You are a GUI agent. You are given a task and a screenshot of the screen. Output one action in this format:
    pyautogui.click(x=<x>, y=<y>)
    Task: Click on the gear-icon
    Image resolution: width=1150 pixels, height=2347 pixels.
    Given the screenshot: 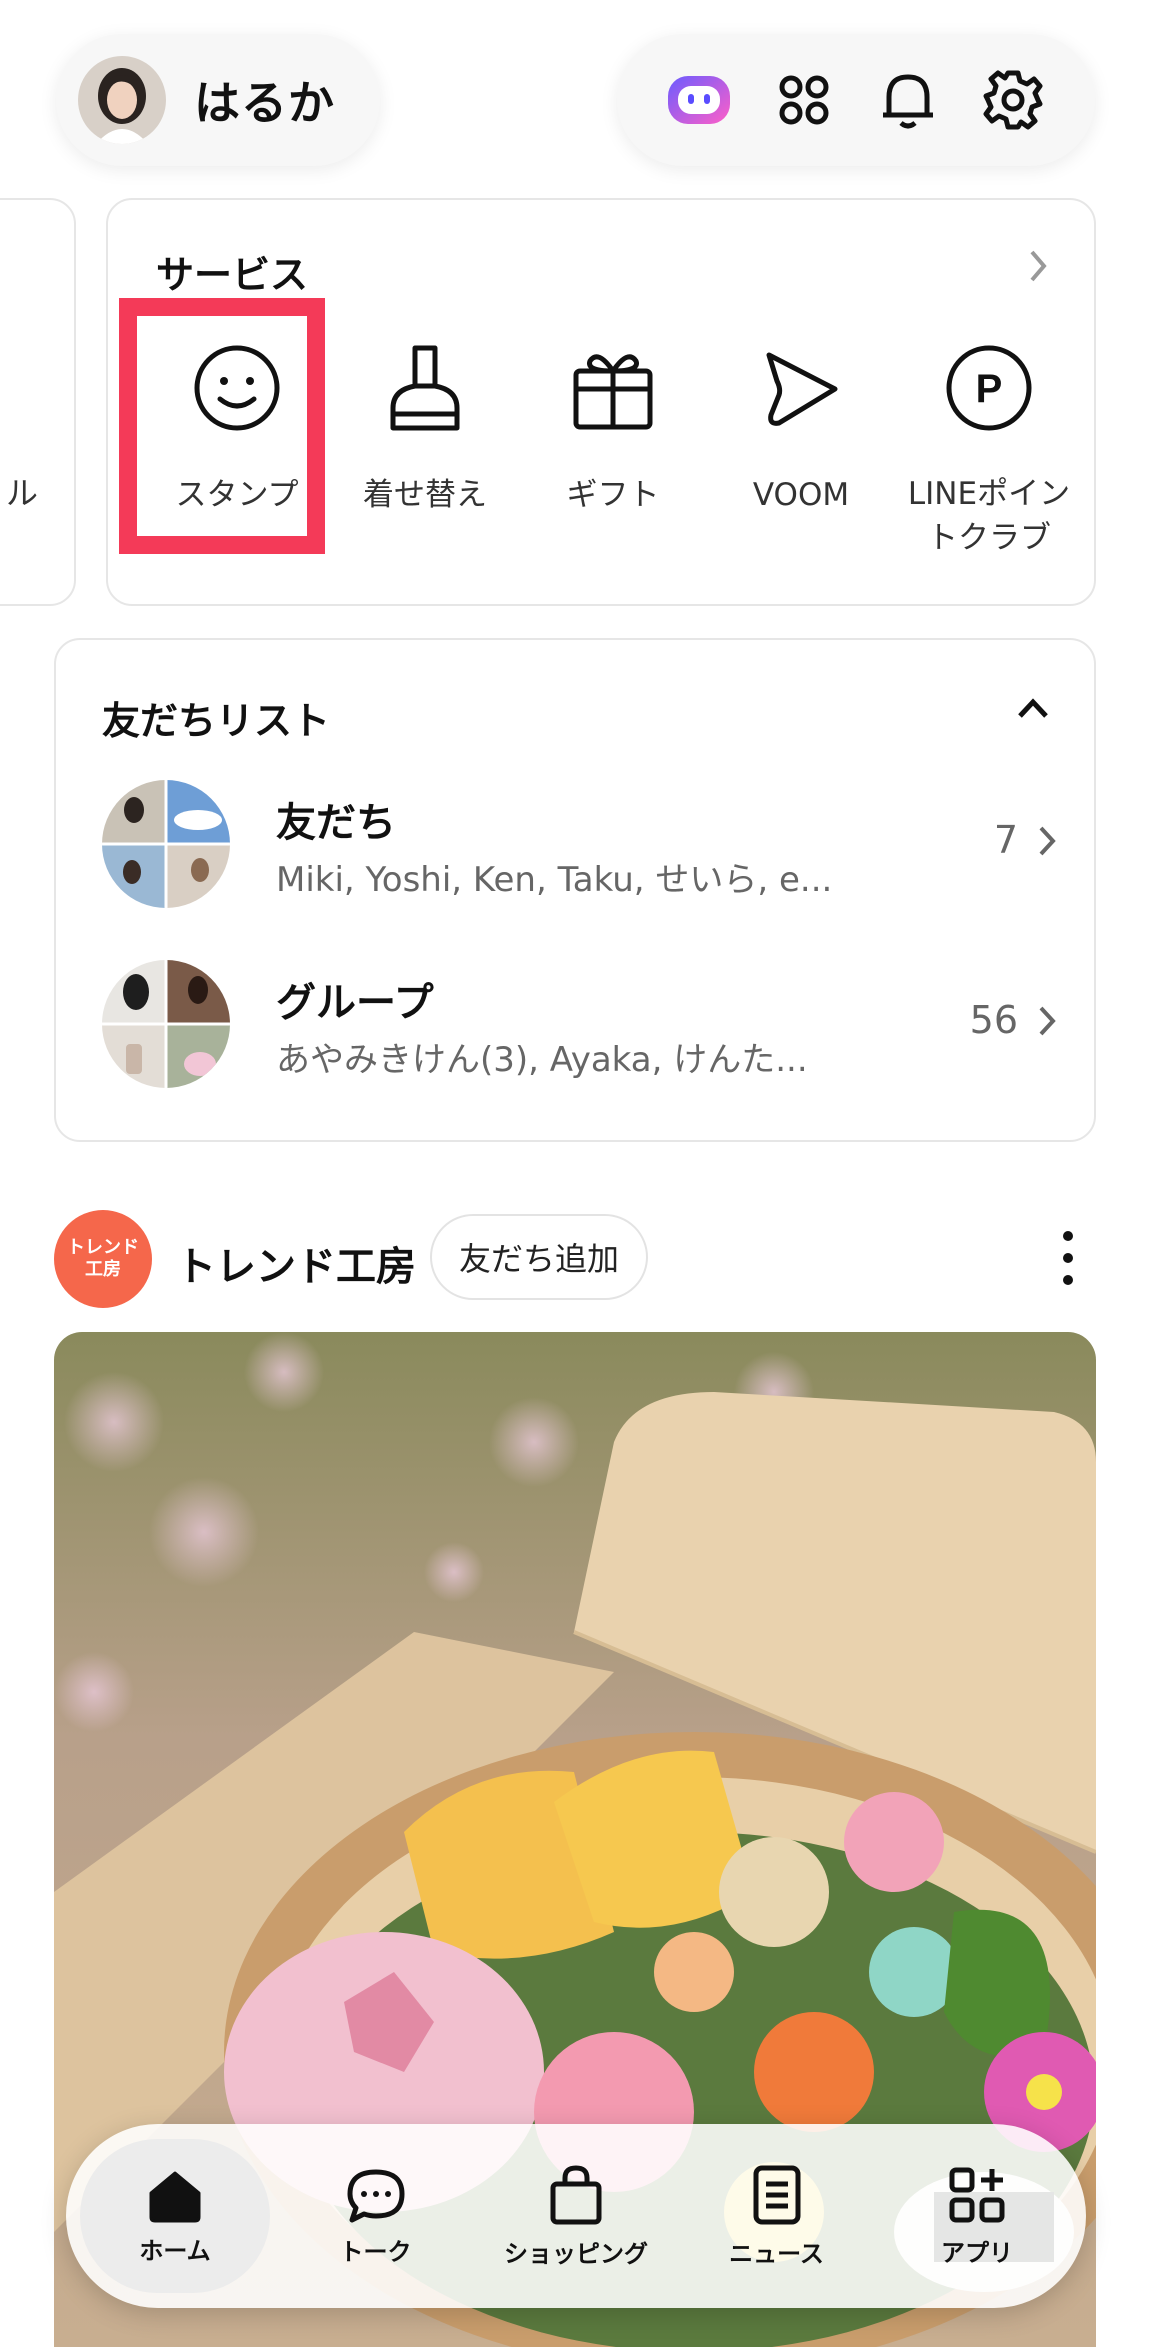 What is the action you would take?
    pyautogui.click(x=1013, y=100)
    